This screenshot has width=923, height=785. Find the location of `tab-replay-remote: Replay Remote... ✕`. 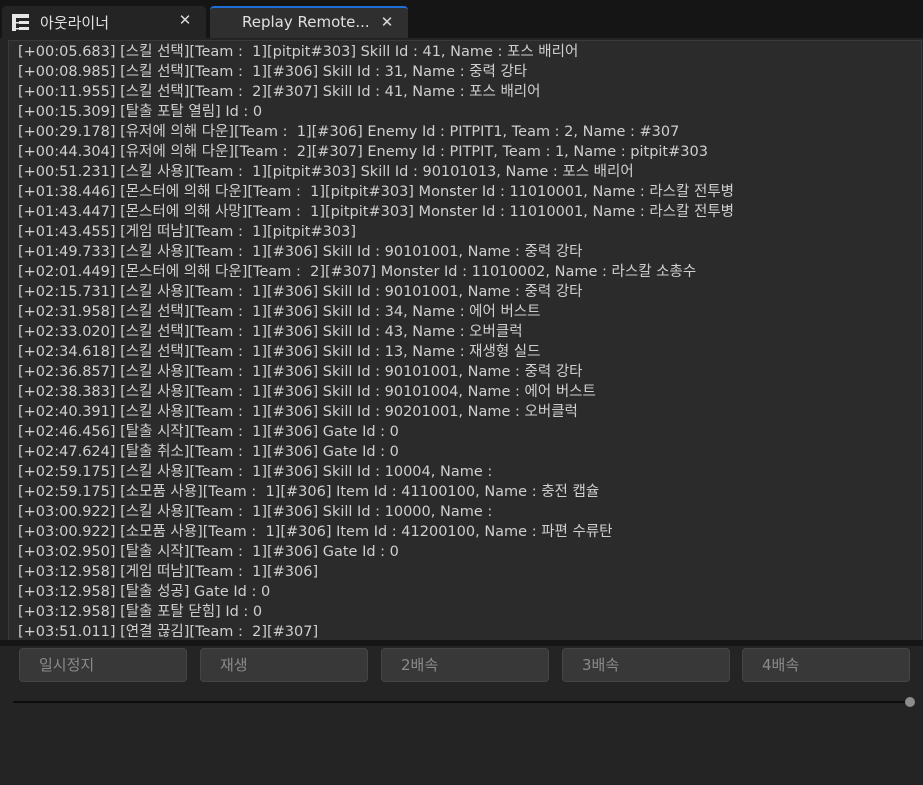

tab-replay-remote: Replay Remote... ✕ is located at coordinates (309, 22).